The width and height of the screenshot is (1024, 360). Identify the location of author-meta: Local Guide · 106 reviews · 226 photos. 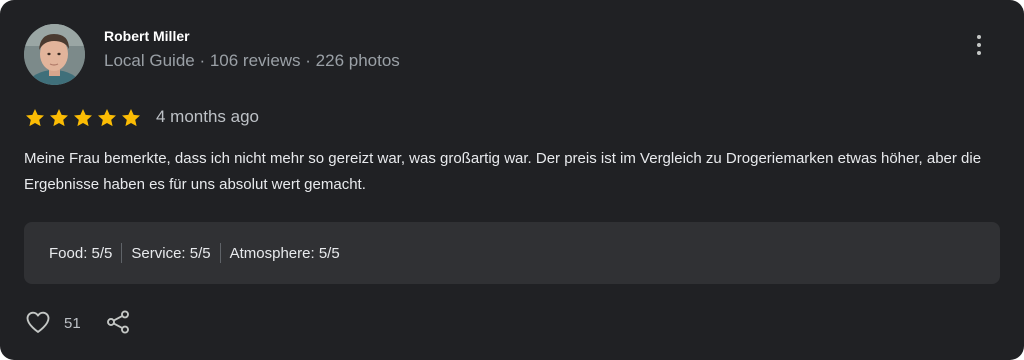
(252, 60).